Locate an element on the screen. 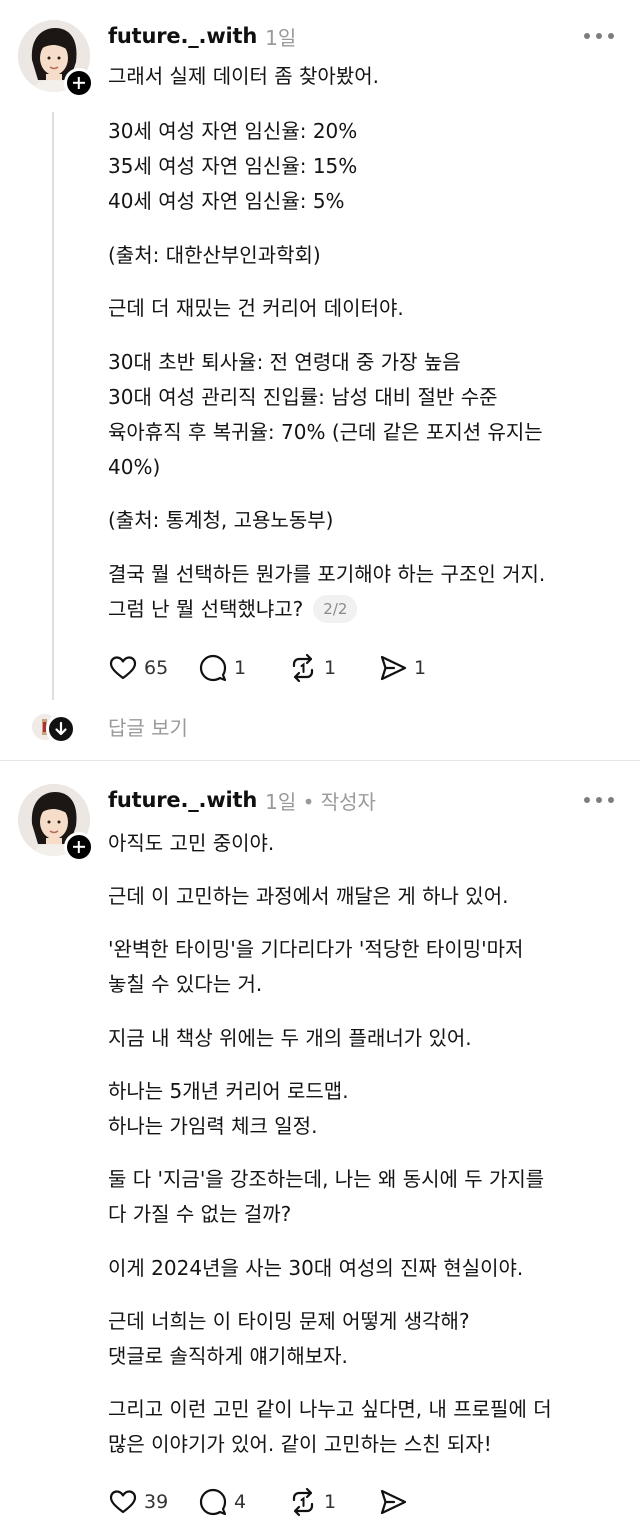  view-replies-link: 답글 보기 is located at coordinates (148, 726).